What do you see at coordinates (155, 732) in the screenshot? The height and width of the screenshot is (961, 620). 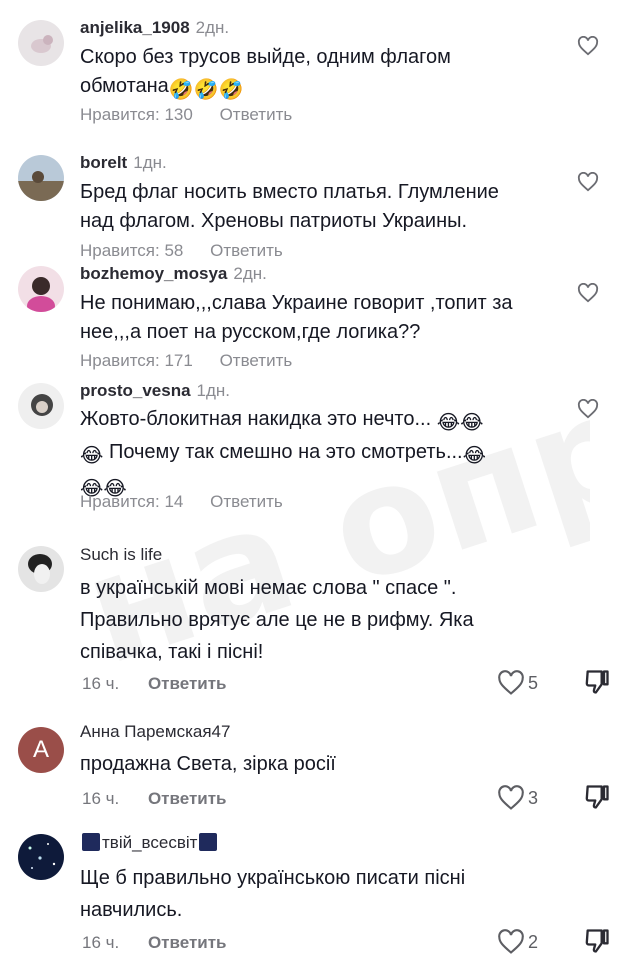 I see `comment-username: Анна Паремская47` at bounding box center [155, 732].